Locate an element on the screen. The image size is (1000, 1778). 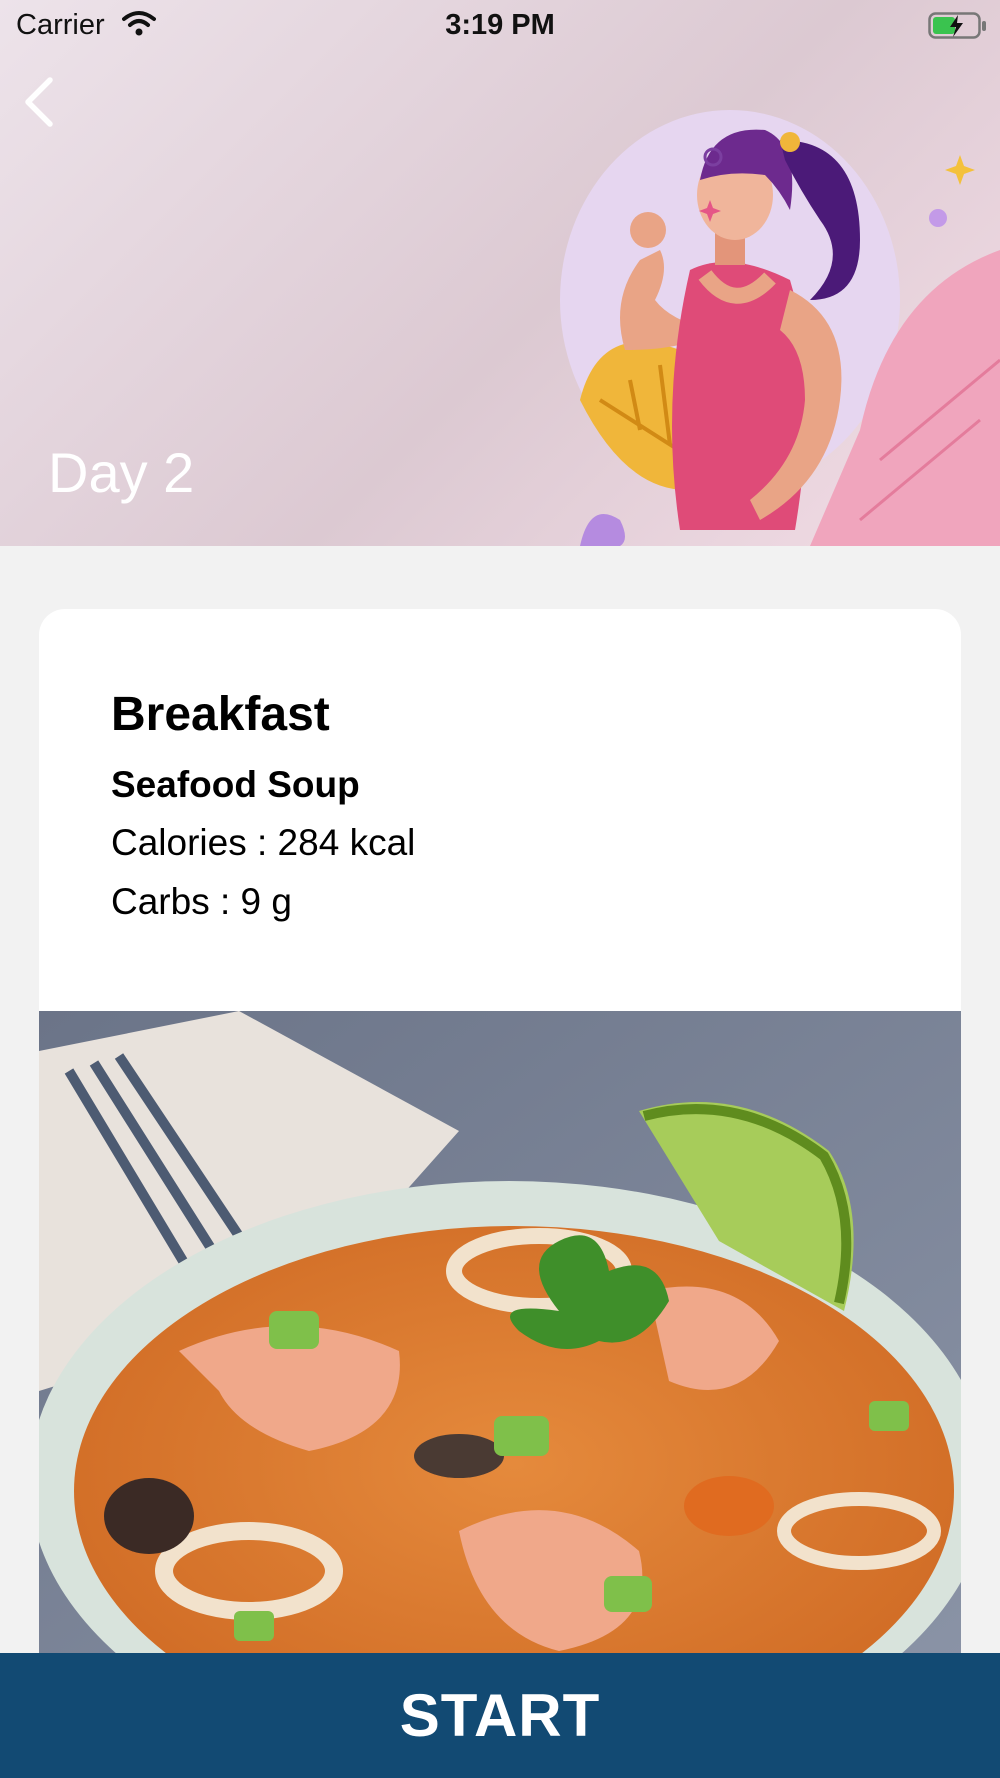
start-button-label: START is located at coordinates (500, 1715).